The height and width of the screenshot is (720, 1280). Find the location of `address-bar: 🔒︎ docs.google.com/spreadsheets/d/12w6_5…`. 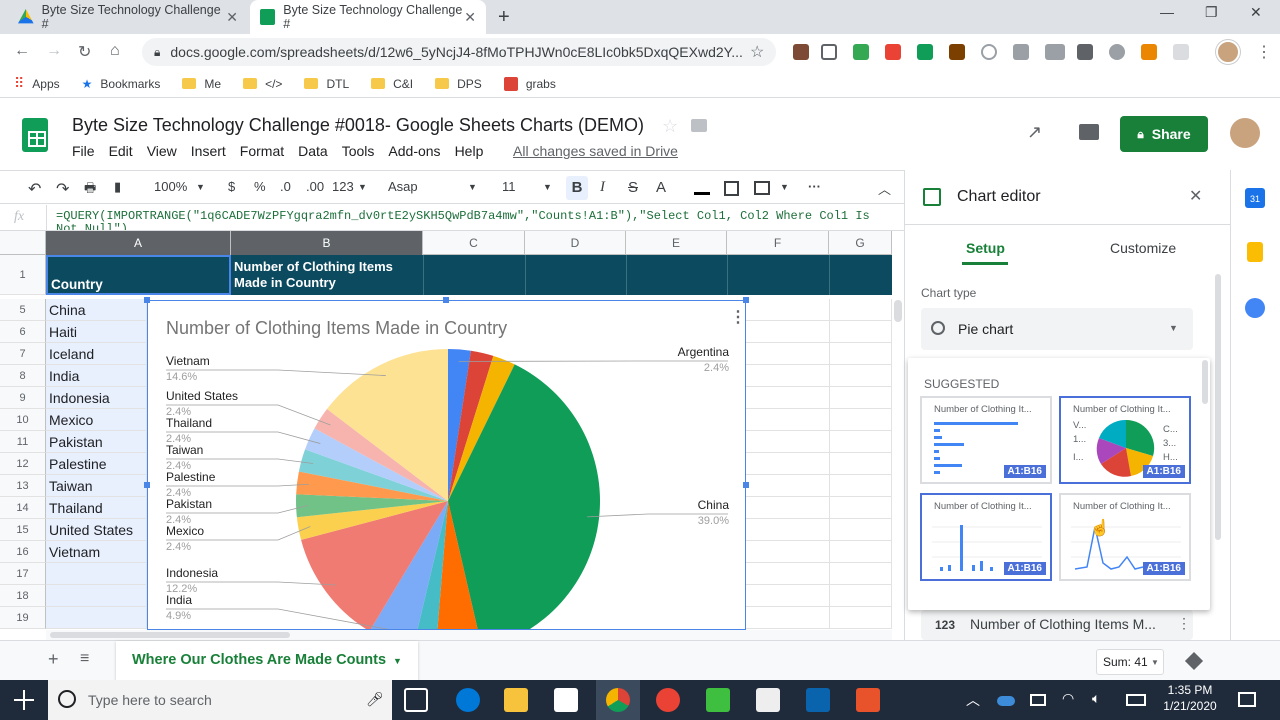

address-bar: 🔒︎ docs.google.com/spreadsheets/d/12w6_5… is located at coordinates (459, 52).